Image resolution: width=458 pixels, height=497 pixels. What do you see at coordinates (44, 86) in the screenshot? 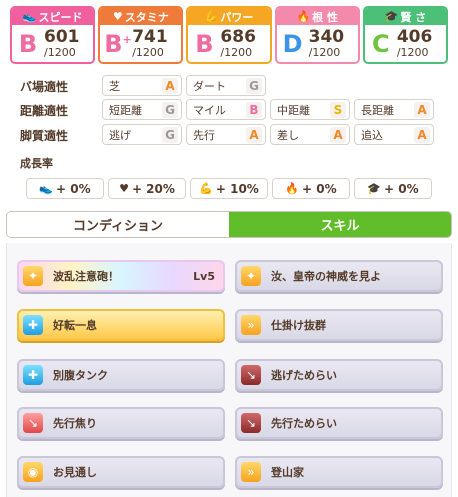
I see `aptitude-label: バ場適性` at bounding box center [44, 86].